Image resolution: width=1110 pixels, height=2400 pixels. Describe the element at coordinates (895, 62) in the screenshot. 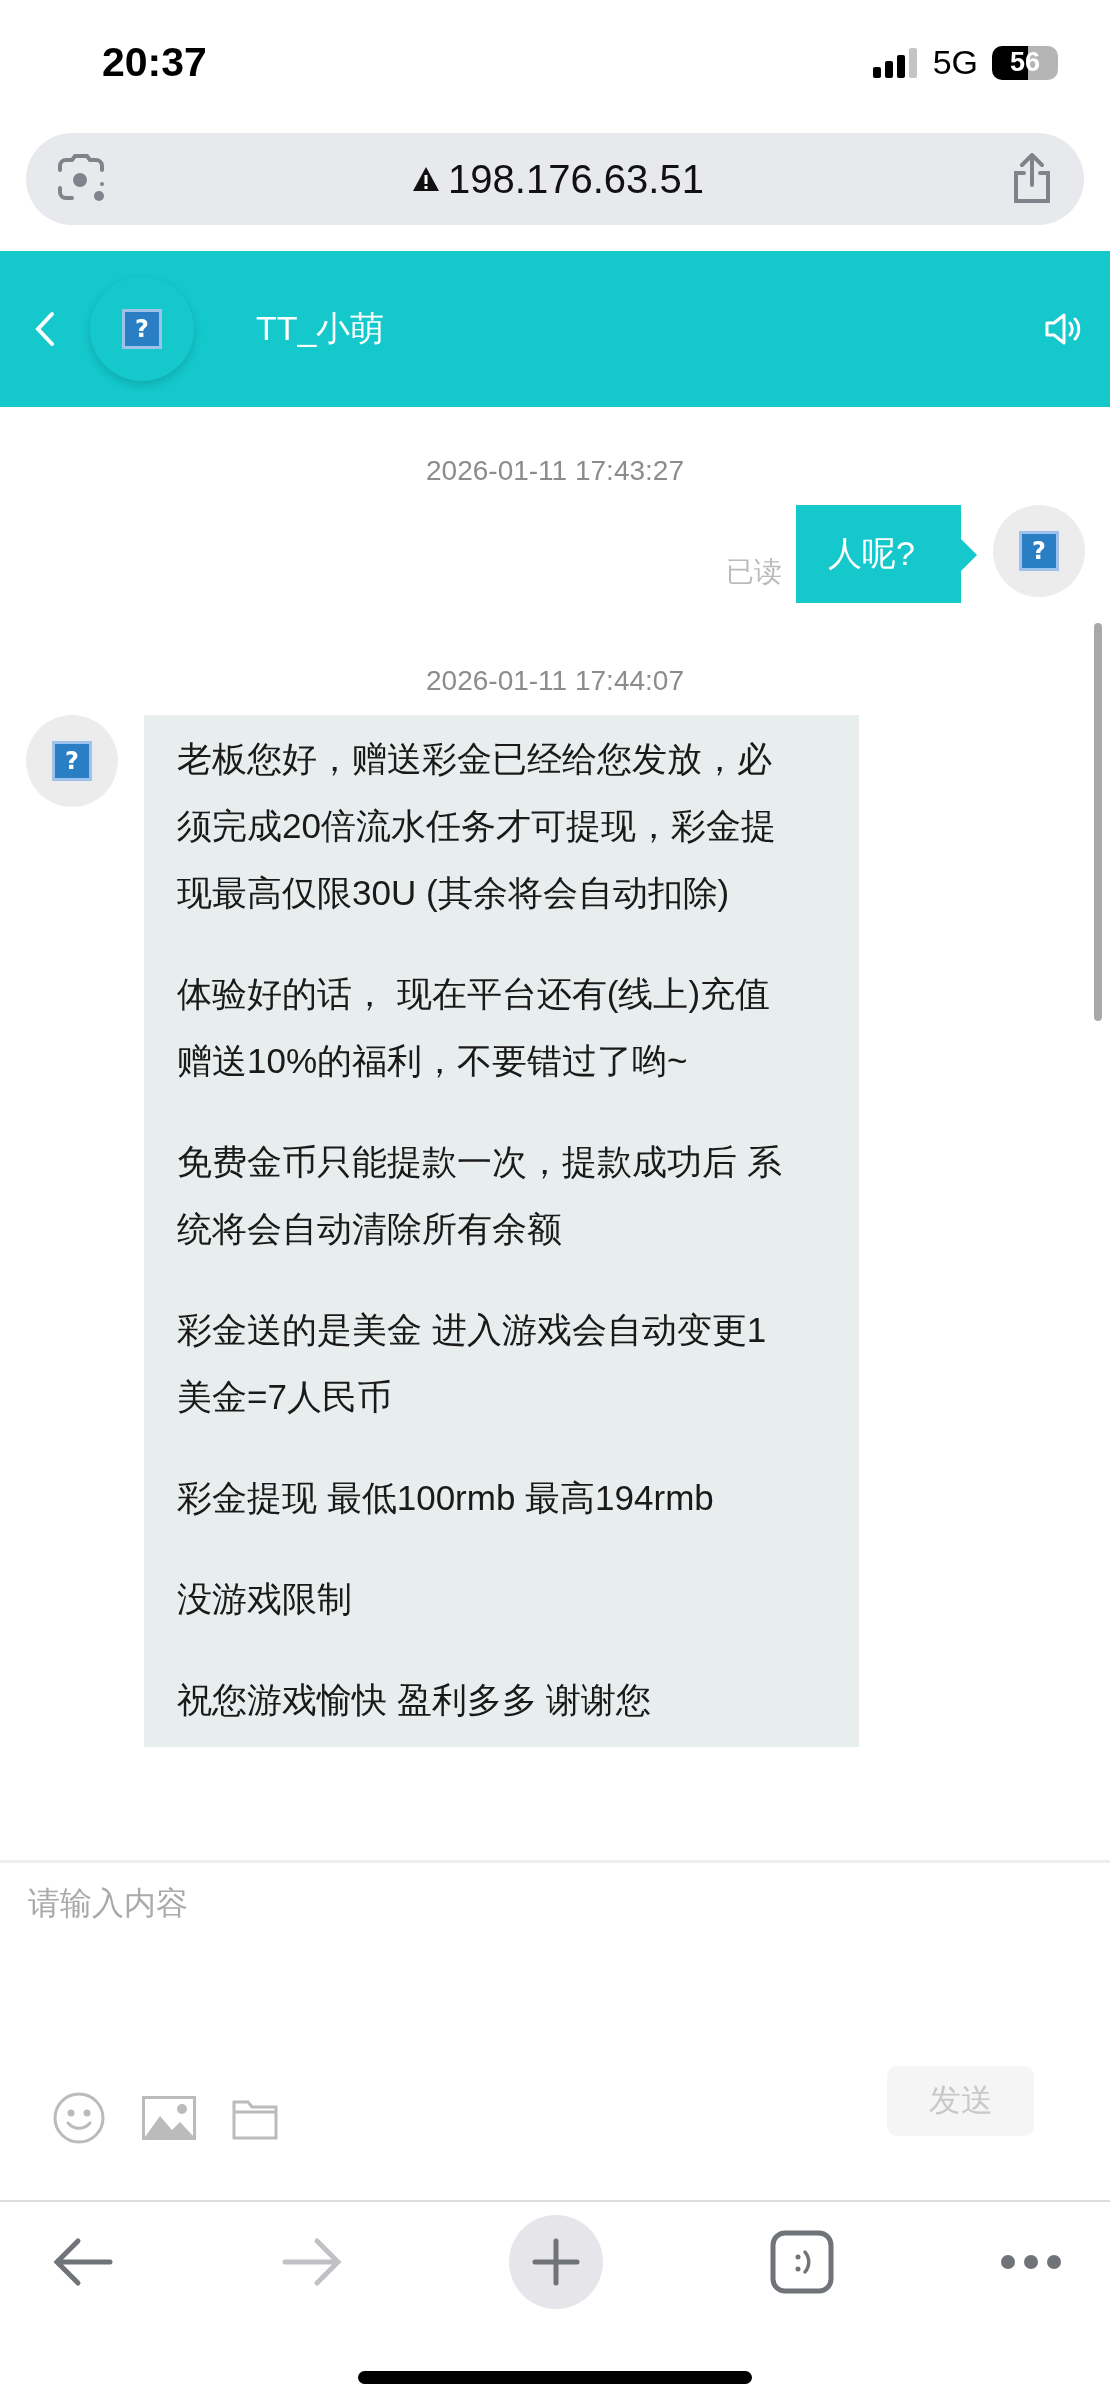

I see `signal-icon` at that location.